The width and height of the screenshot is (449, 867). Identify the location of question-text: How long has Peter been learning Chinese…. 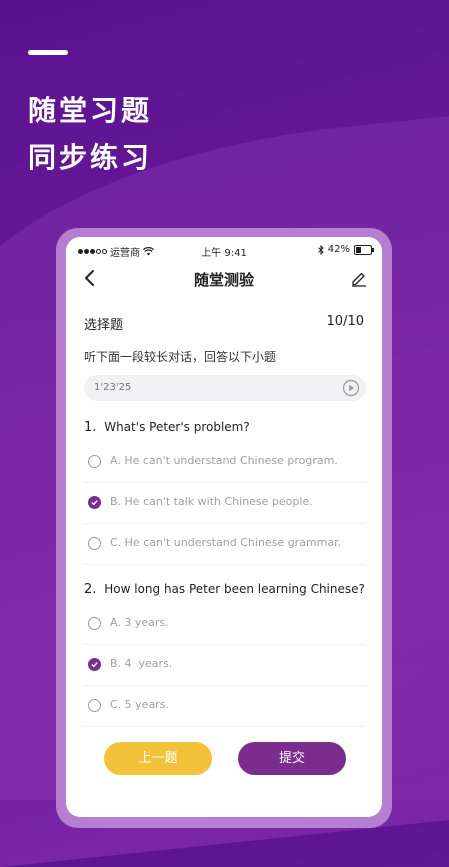
(234, 589).